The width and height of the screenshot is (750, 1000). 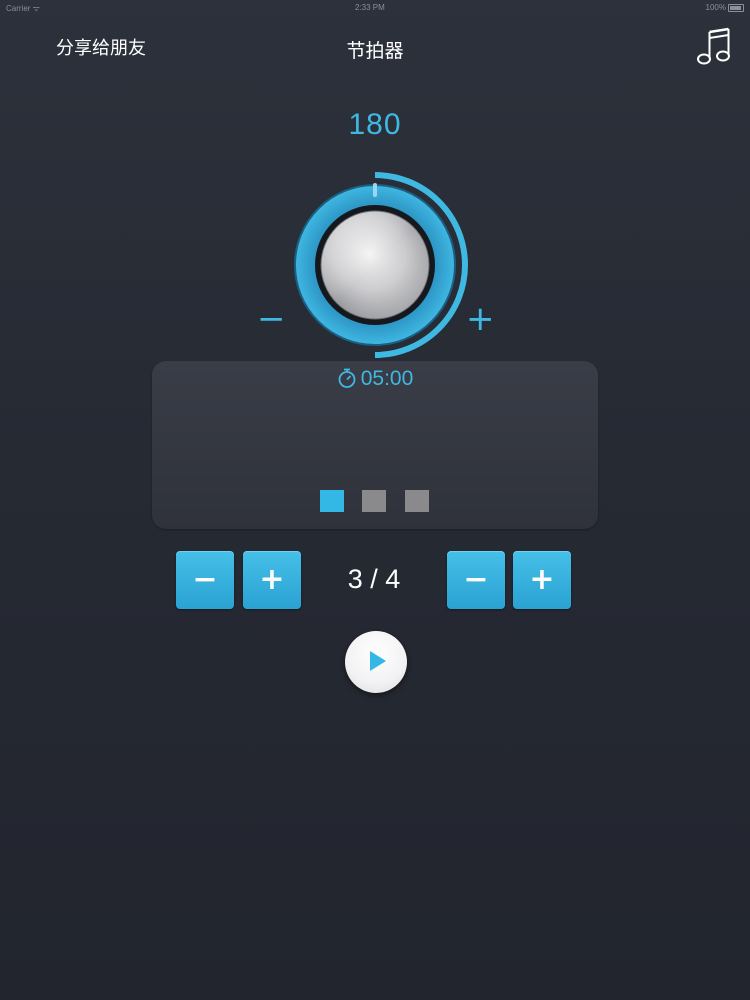 What do you see at coordinates (480, 319) in the screenshot?
I see `tempo-increase-button: +` at bounding box center [480, 319].